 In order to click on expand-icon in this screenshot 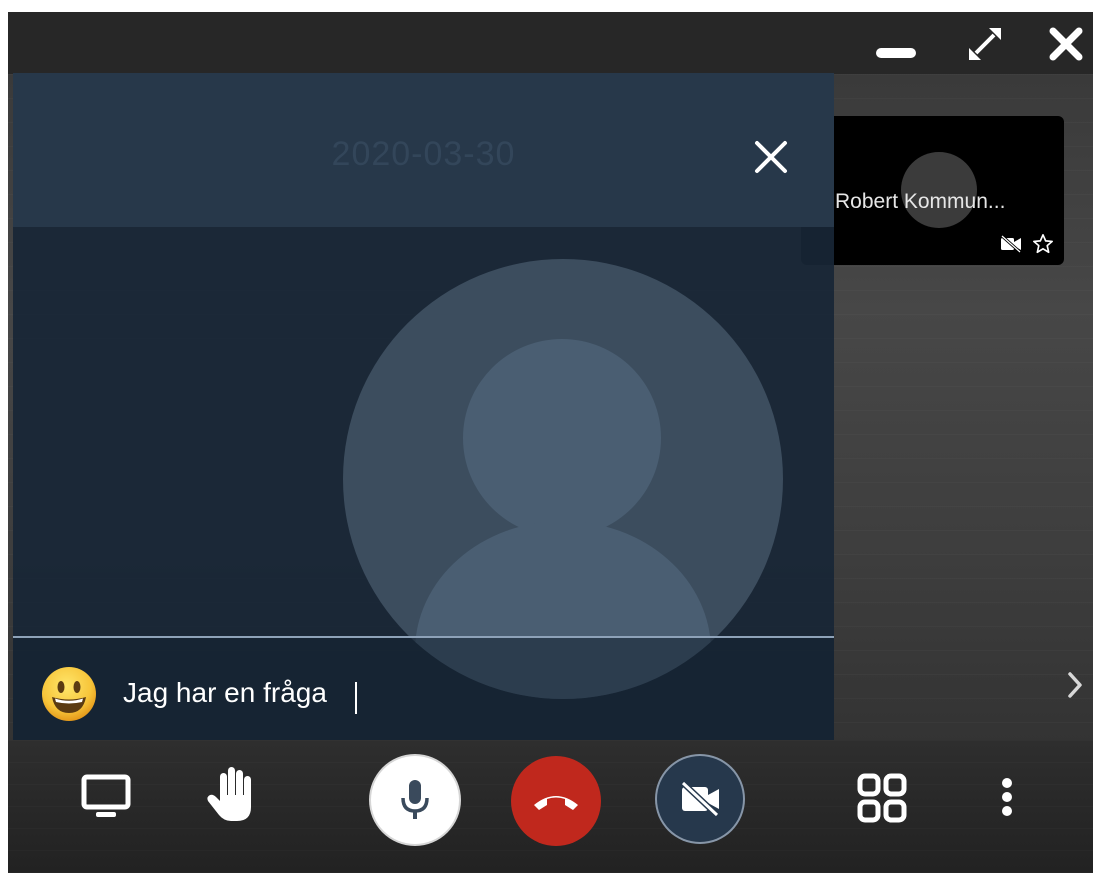, I will do `click(985, 44)`.